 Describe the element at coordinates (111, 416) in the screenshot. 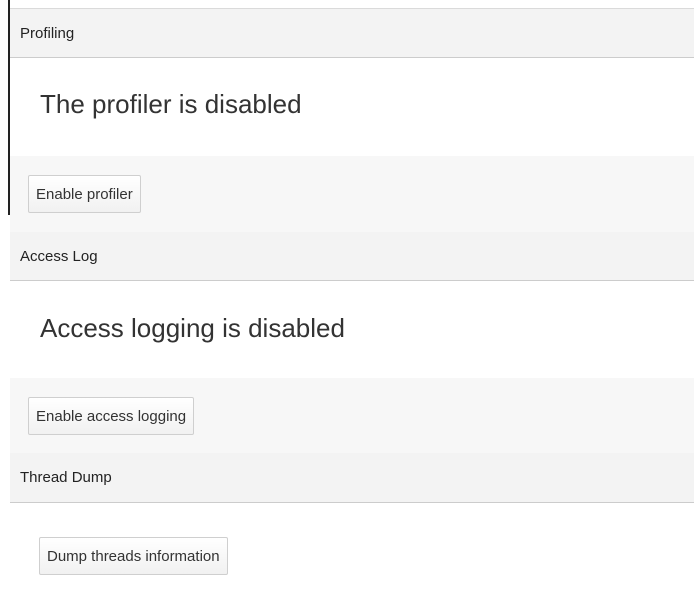

I see `enable-access-logging-button: Enable access logging` at that location.